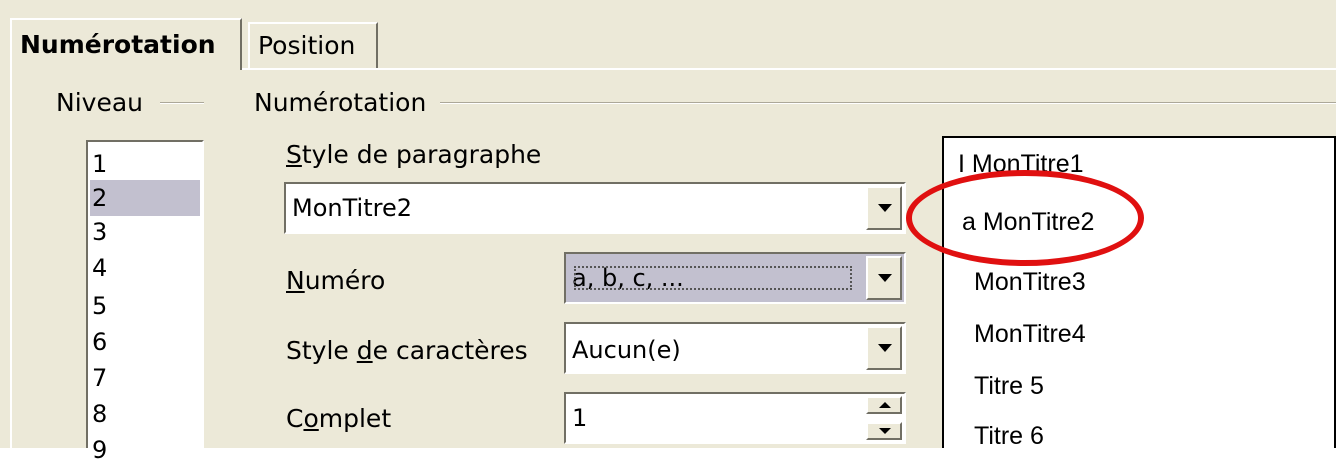 This screenshot has height=468, width=1340. Describe the element at coordinates (1025, 218) in the screenshot. I see `highlight-oval` at that location.